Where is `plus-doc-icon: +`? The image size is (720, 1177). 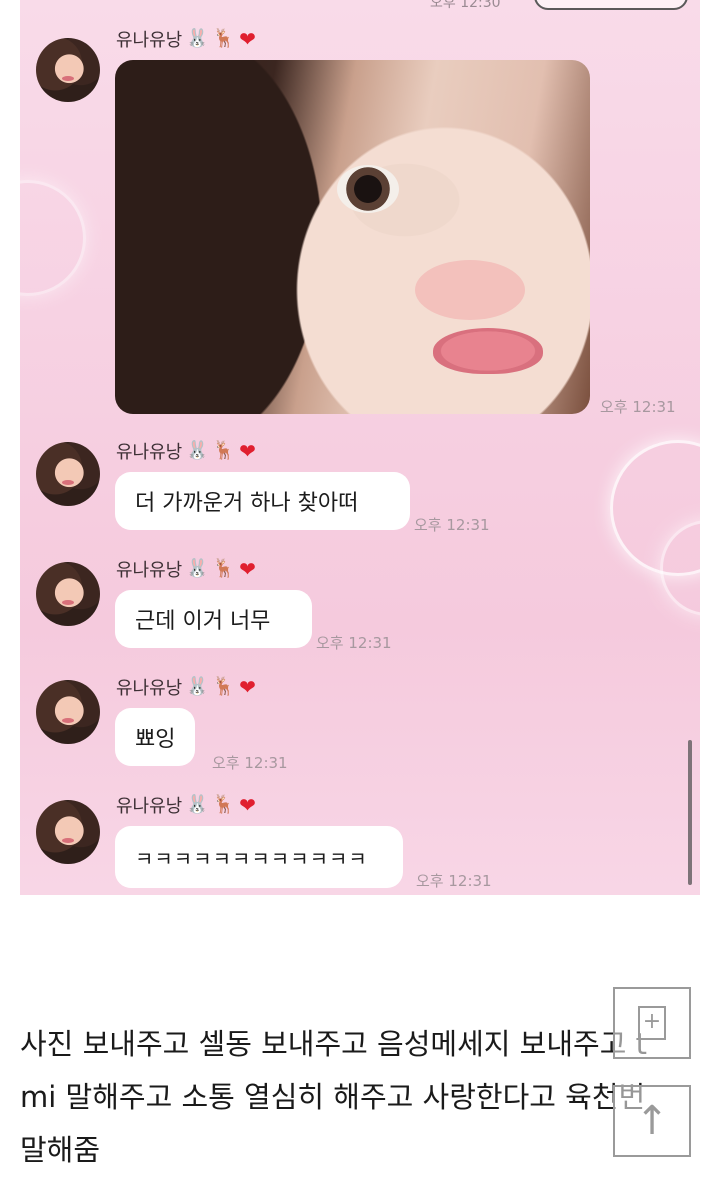
plus-doc-icon: + is located at coordinates (652, 1023).